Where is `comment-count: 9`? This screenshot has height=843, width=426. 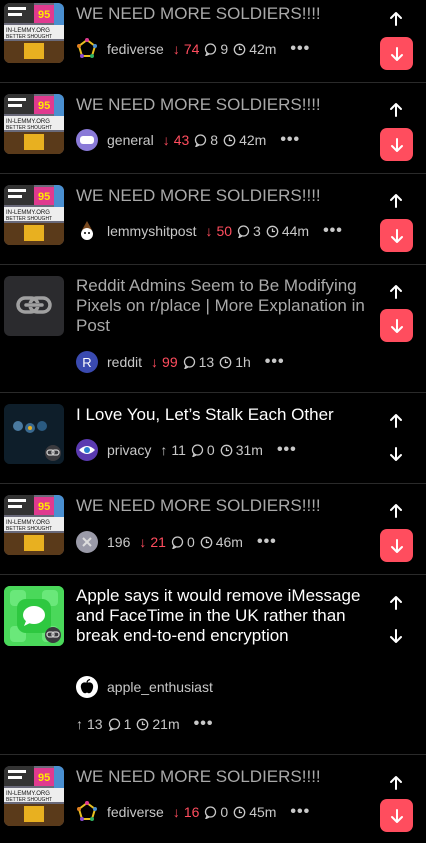 comment-count: 9 is located at coordinates (224, 49).